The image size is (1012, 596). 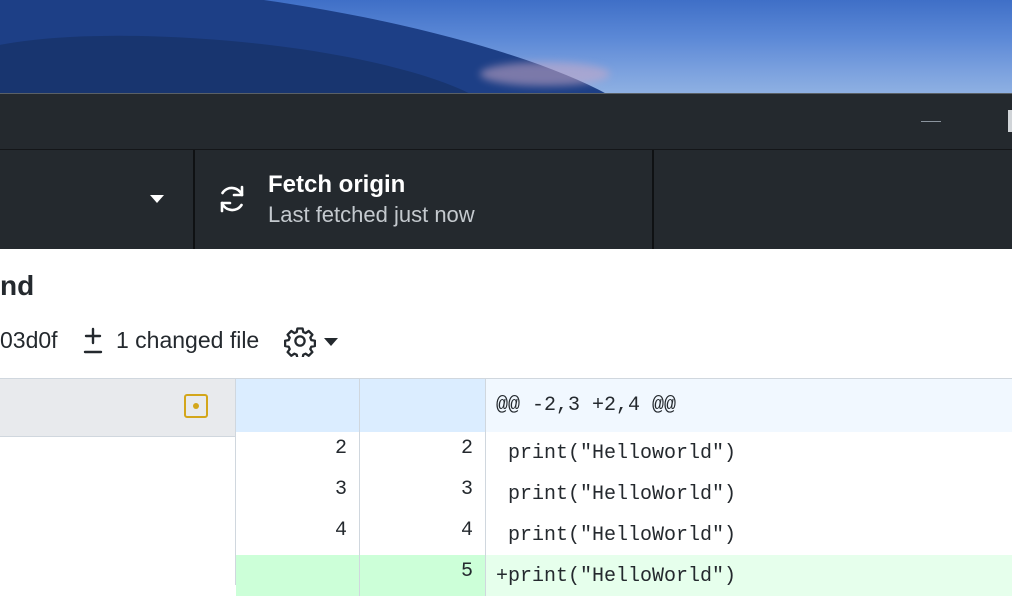 I want to click on diff-icon, so click(x=93, y=340).